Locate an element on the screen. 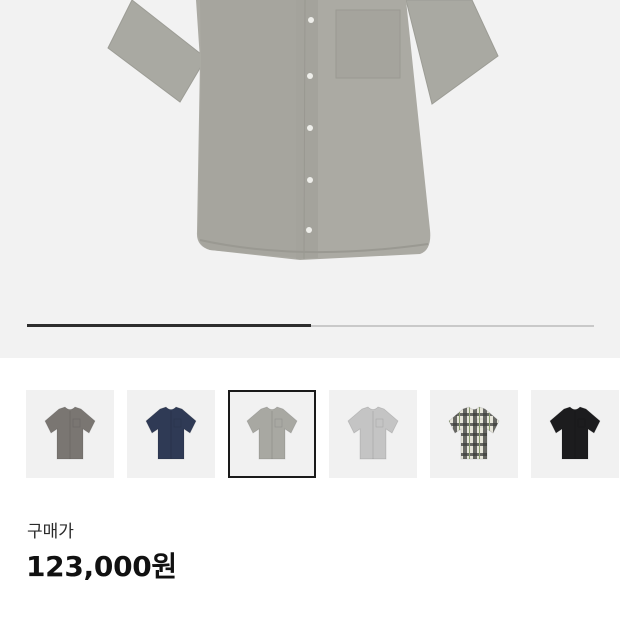  shirt-navy-icon is located at coordinates (171, 433).